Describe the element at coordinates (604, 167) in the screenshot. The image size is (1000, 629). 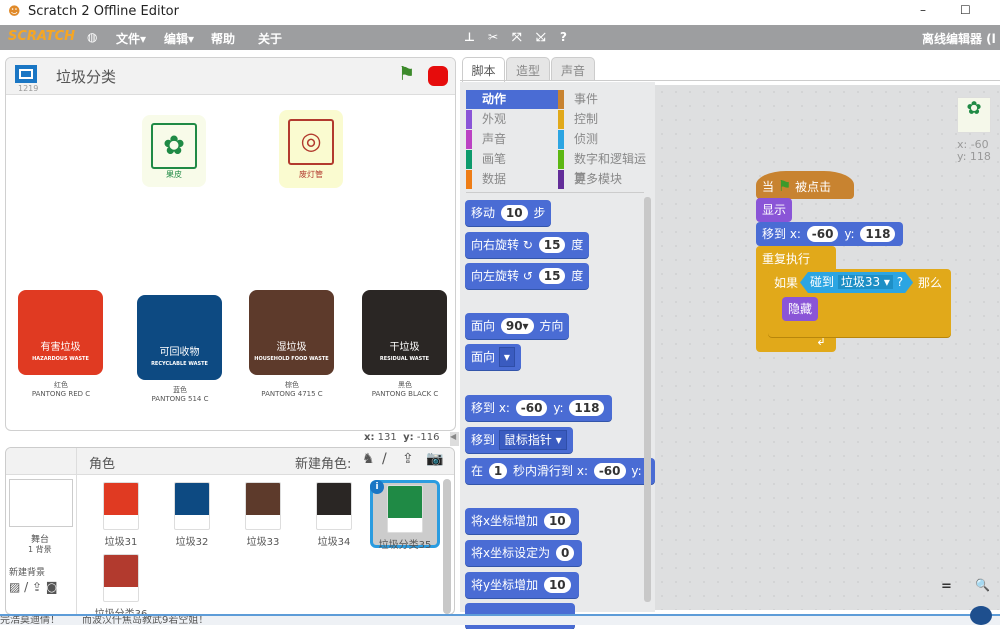
I see `category-7: 数字和逻辑运算` at that location.